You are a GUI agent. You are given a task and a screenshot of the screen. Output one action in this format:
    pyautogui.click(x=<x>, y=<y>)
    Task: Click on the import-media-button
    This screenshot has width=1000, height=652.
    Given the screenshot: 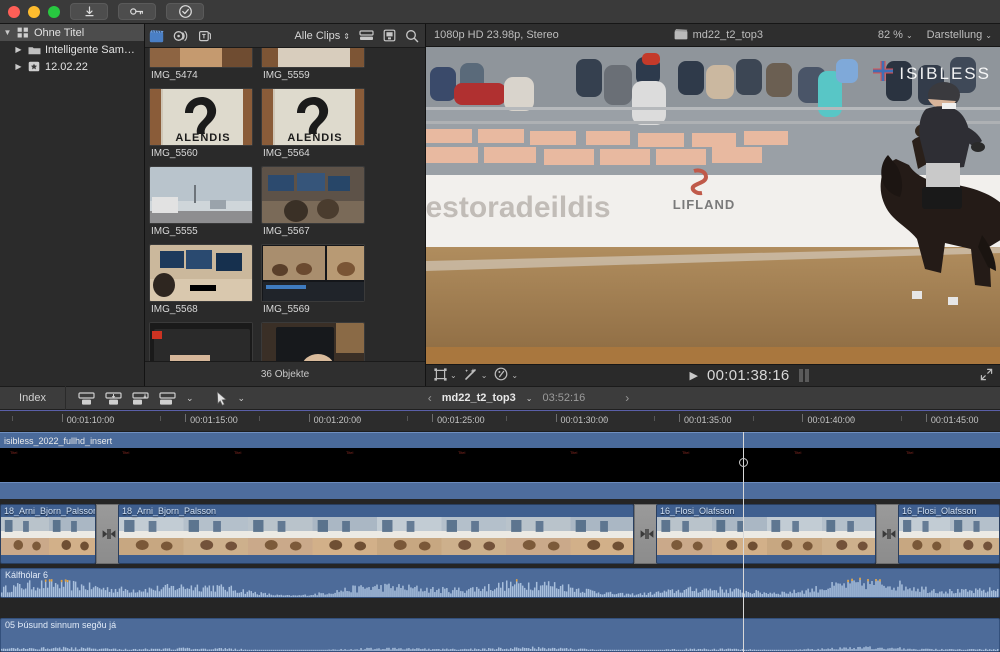 What is the action you would take?
    pyautogui.click(x=89, y=11)
    